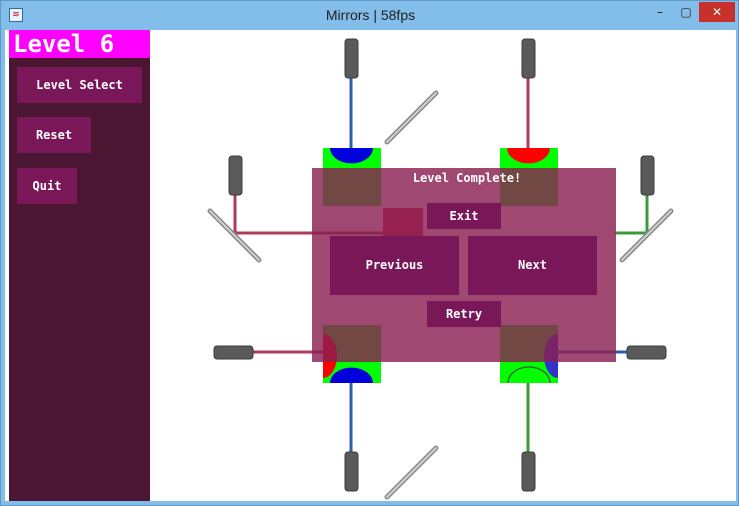 Image resolution: width=739 pixels, height=506 pixels. What do you see at coordinates (351, 471) in the screenshot?
I see `emitter-bottom-left` at bounding box center [351, 471].